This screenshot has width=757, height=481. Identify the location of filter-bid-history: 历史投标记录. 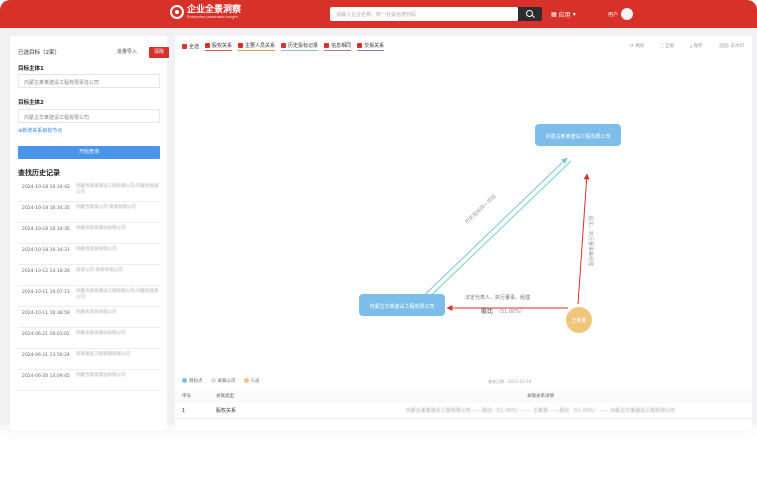
(300, 46).